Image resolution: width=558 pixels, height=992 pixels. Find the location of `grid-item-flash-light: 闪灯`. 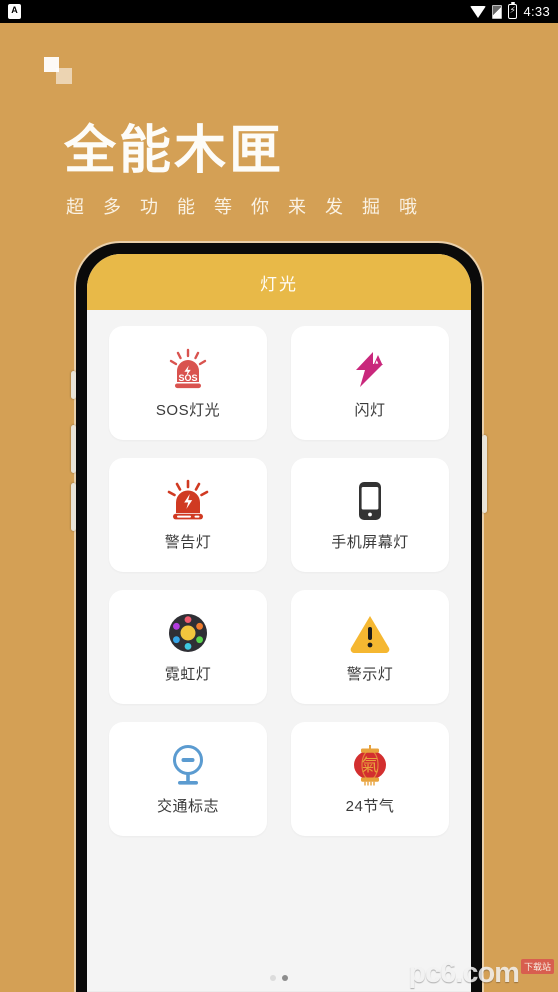

grid-item-flash-light: 闪灯 is located at coordinates (370, 383).